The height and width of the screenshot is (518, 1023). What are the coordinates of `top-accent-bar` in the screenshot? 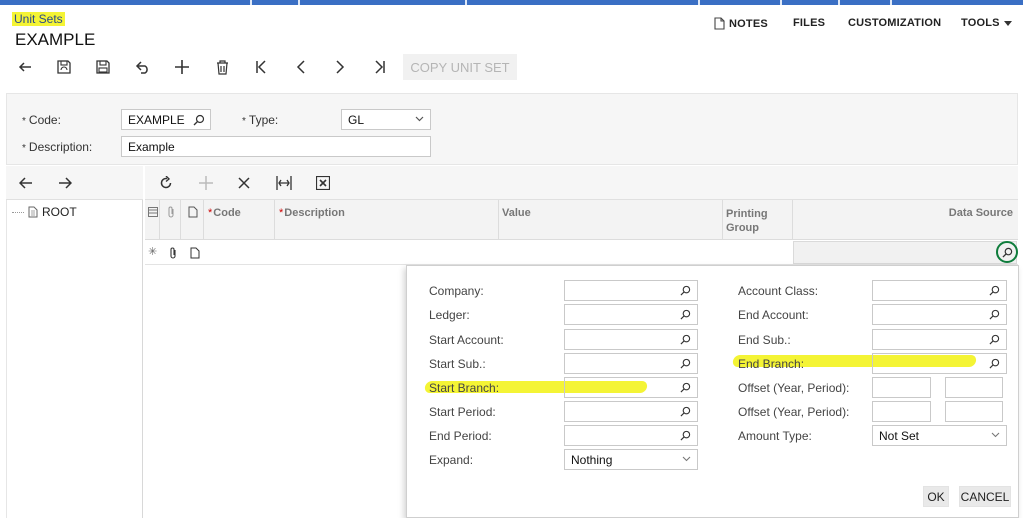 It's located at (511, 2).